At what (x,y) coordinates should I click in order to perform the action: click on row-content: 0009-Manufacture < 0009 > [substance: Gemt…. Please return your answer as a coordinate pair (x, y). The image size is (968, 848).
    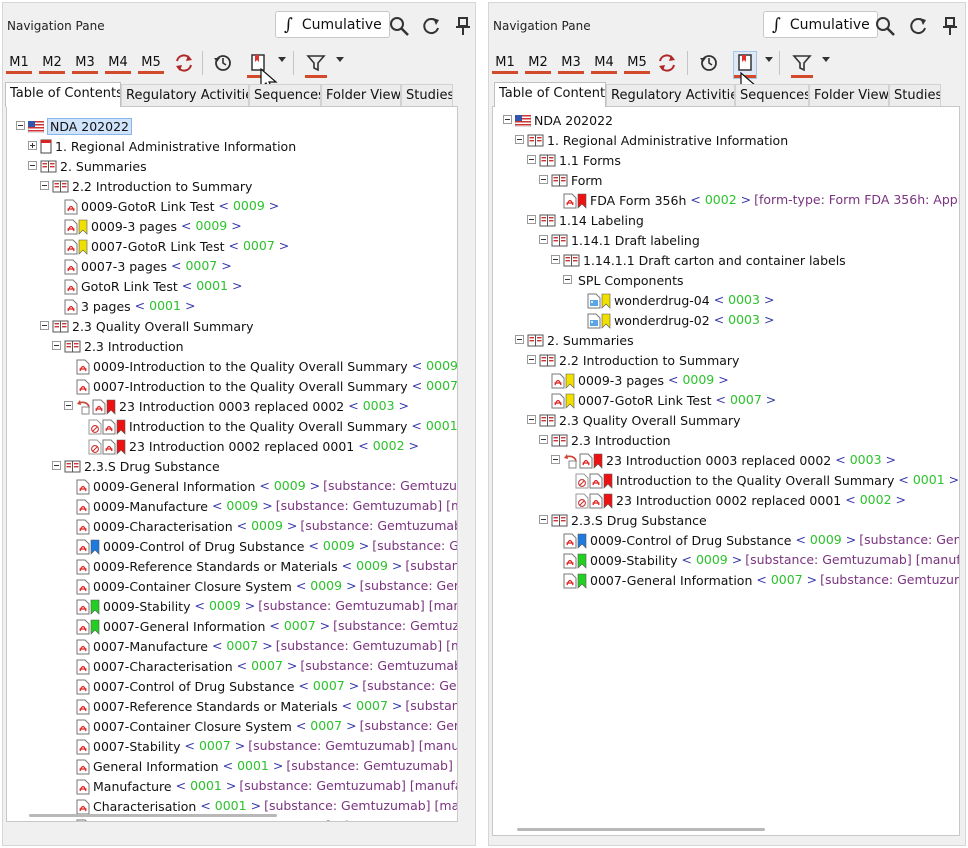
    Looking at the image, I should click on (266, 506).